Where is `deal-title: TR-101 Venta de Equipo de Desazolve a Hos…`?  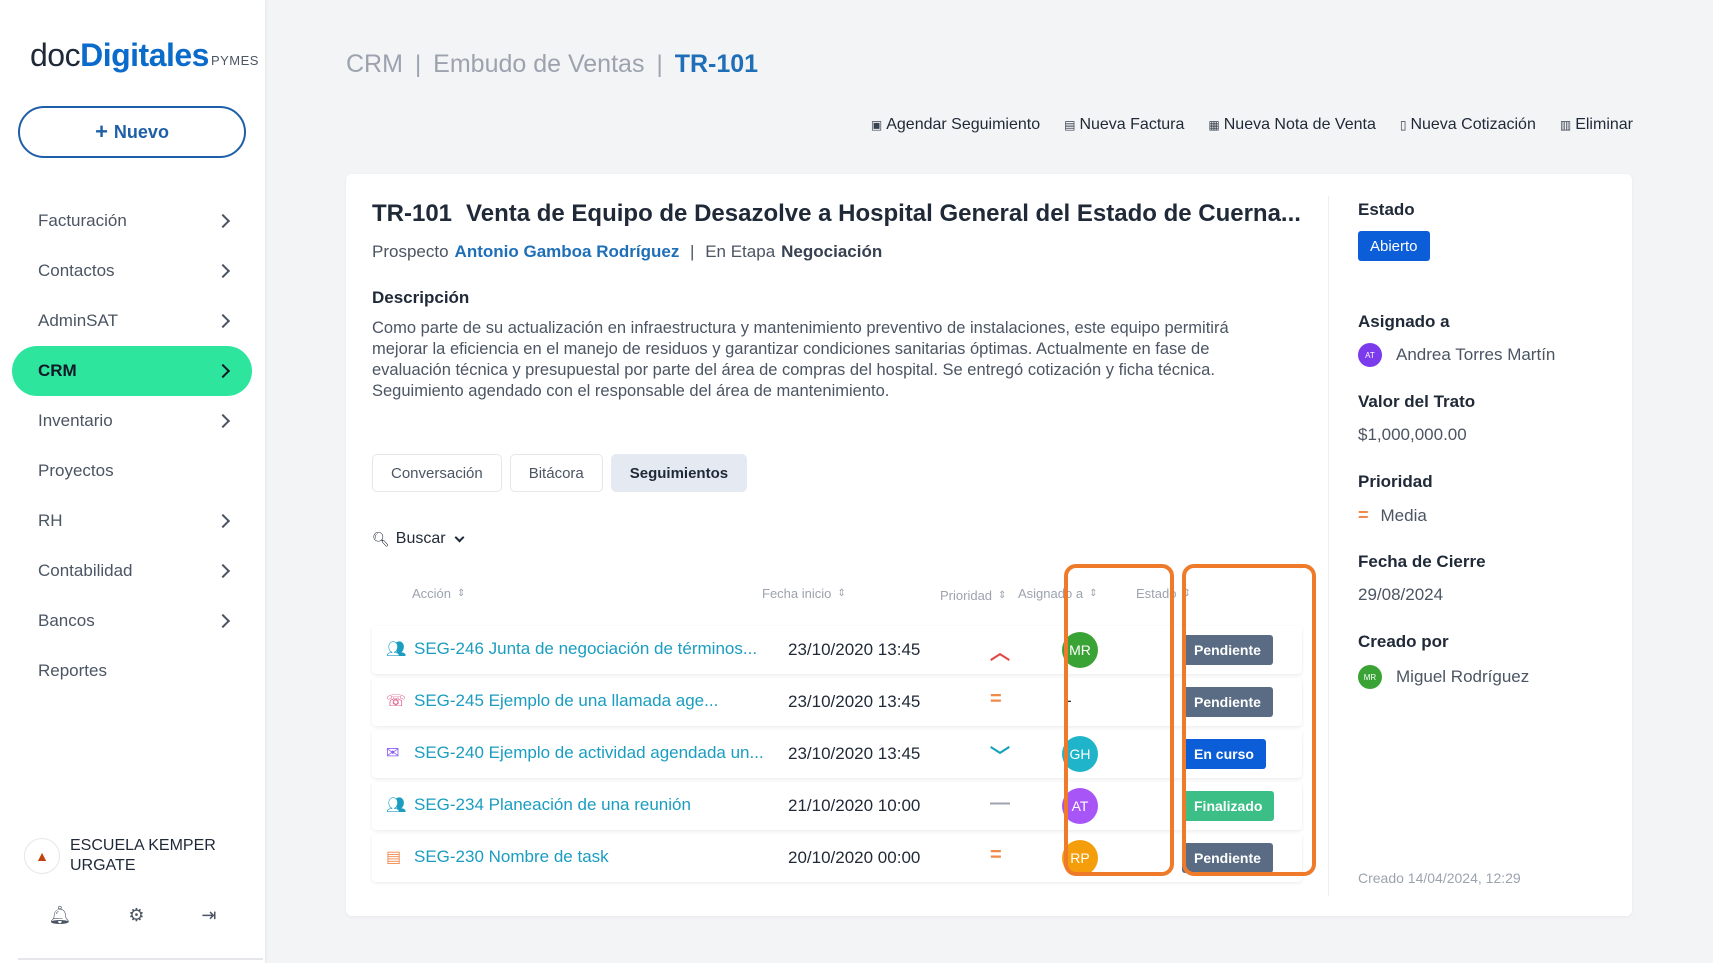 deal-title: TR-101 Venta de Equipo de Desazolve a Hos… is located at coordinates (842, 214).